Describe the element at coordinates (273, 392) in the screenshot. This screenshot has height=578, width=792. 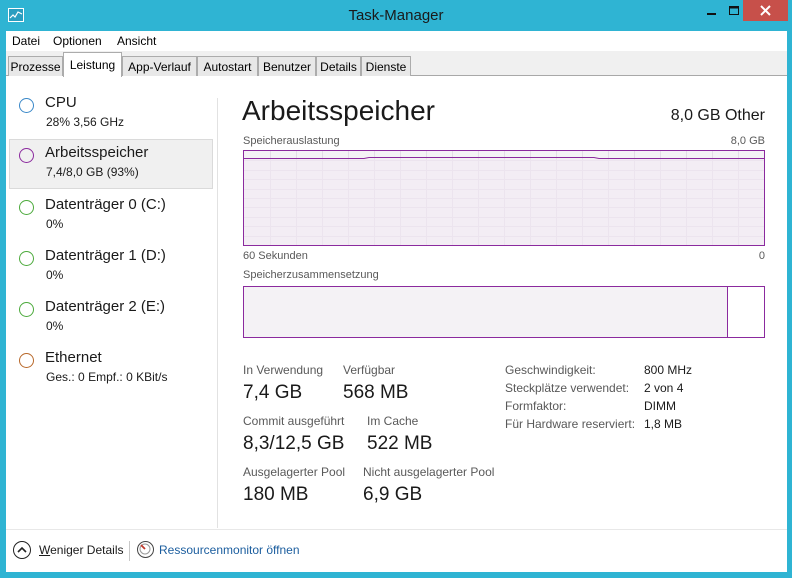
I see `in-use-value: 7,4 GB` at that location.